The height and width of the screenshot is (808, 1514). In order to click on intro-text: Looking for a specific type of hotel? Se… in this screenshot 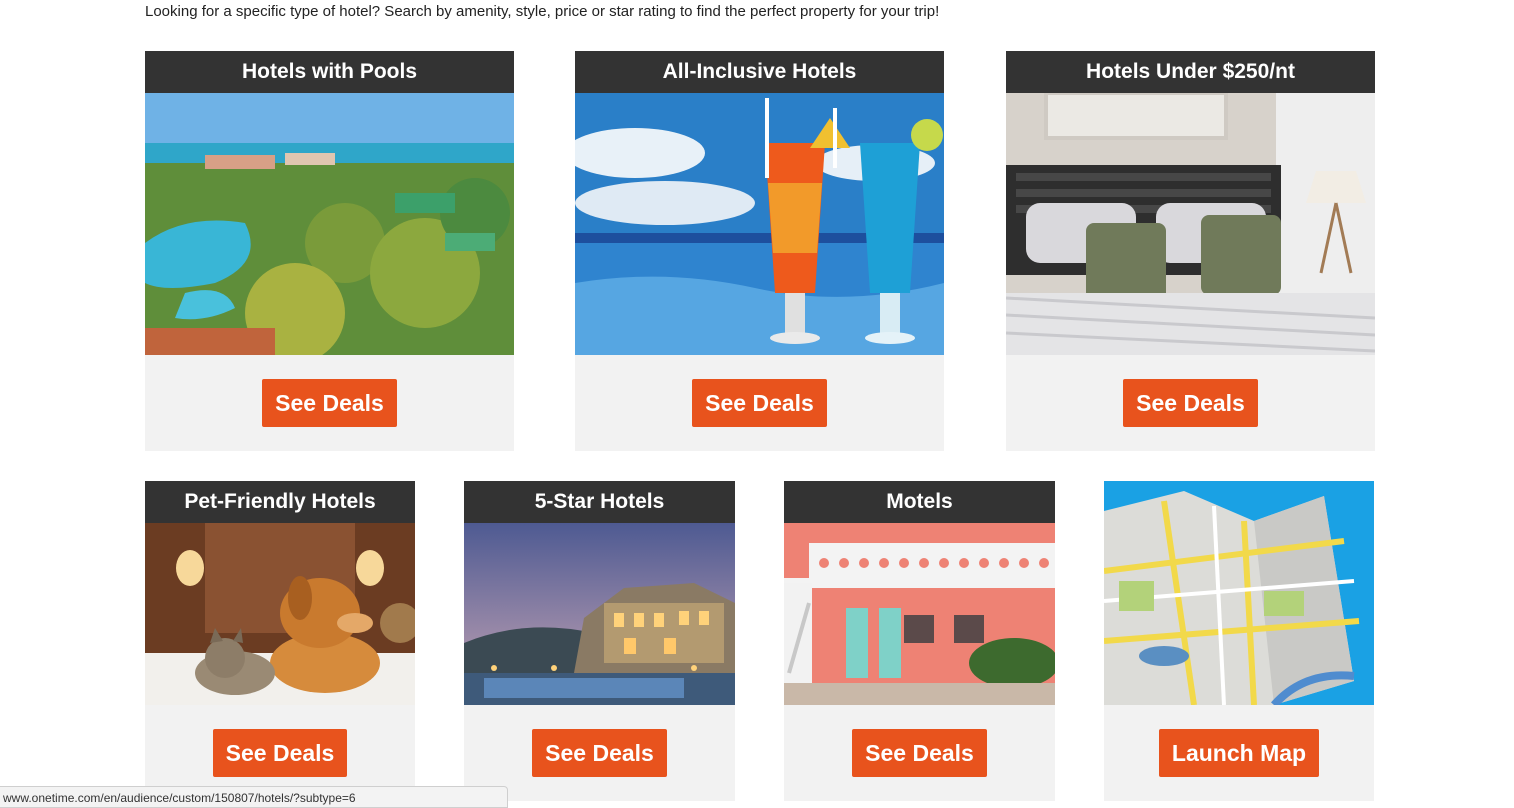, I will do `click(542, 11)`.